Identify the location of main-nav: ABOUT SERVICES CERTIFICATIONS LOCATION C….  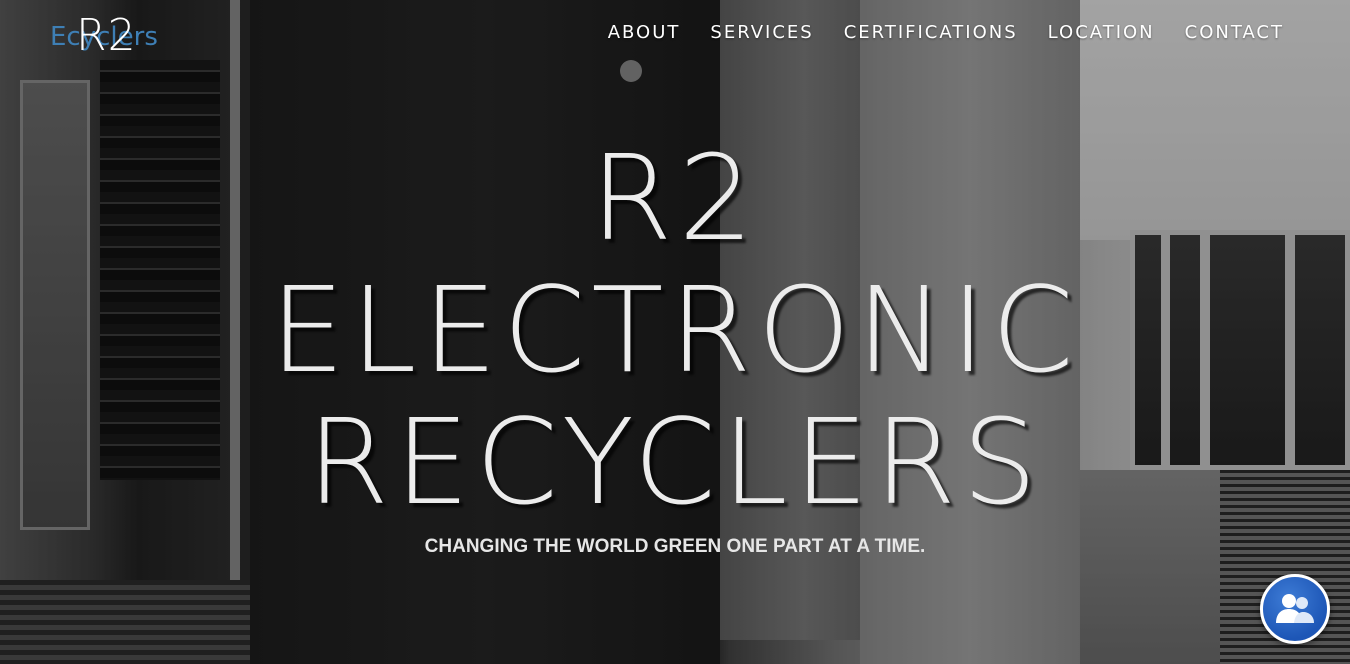
(946, 32).